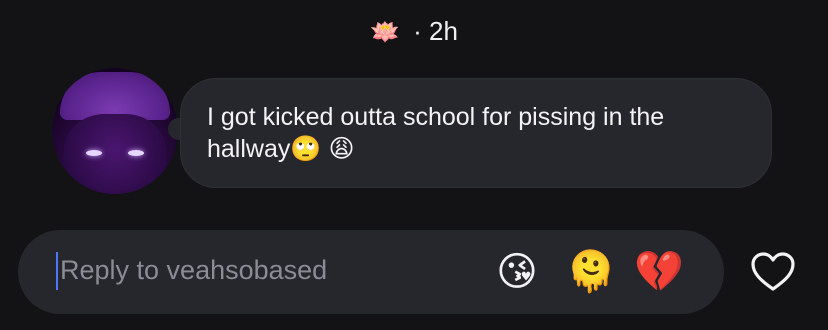  What do you see at coordinates (591, 272) in the screenshot?
I see `reaction-melting-button: 🫠` at bounding box center [591, 272].